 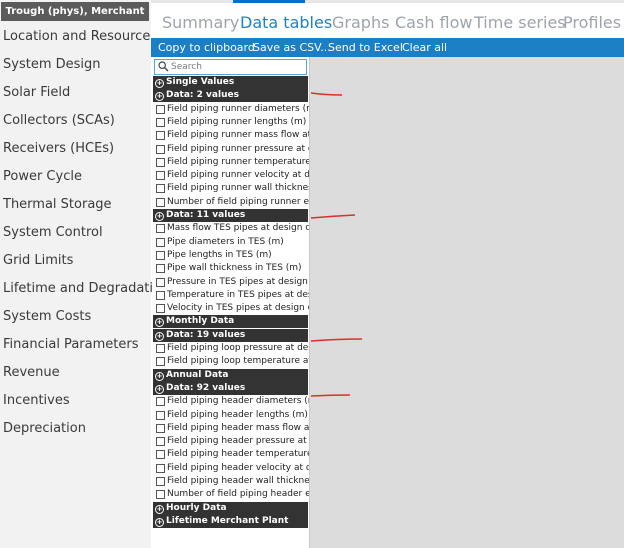 What do you see at coordinates (360, 22) in the screenshot?
I see `tab-graphs: Graphs` at bounding box center [360, 22].